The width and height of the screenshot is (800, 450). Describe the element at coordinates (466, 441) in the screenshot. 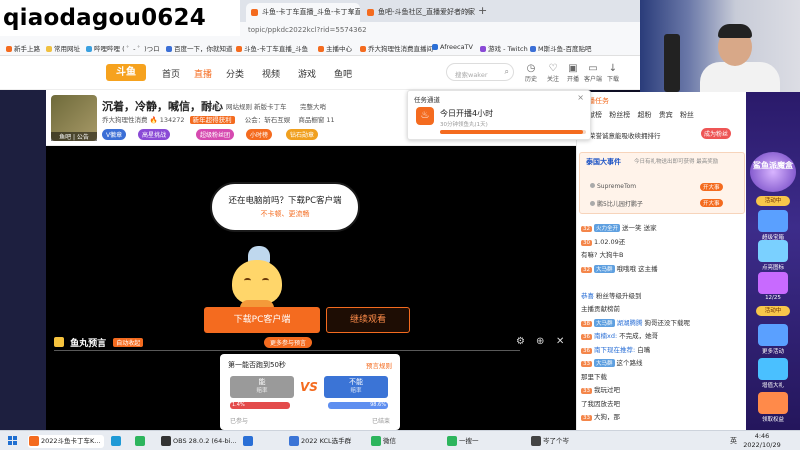

I see `taskbar-app: 一搜一` at that location.